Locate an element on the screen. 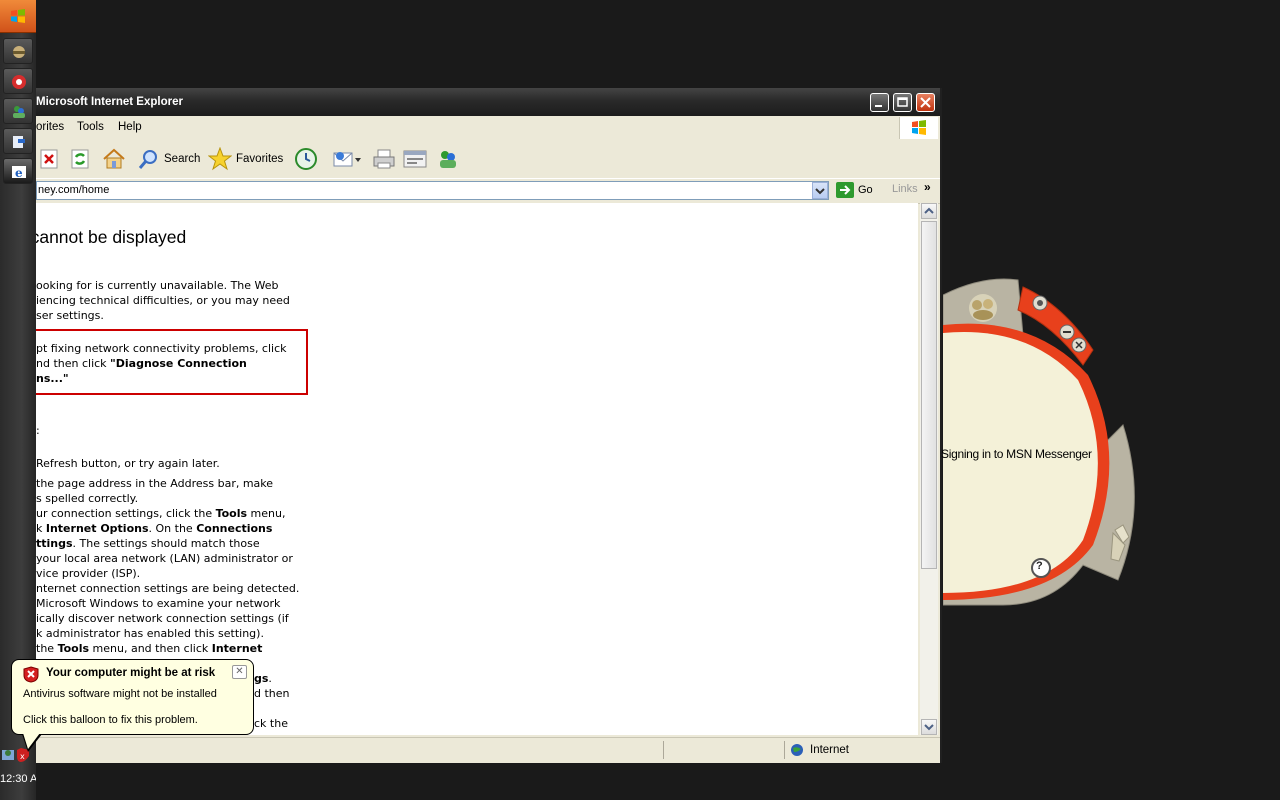  balloon-tail-fill is located at coordinates (31, 741).